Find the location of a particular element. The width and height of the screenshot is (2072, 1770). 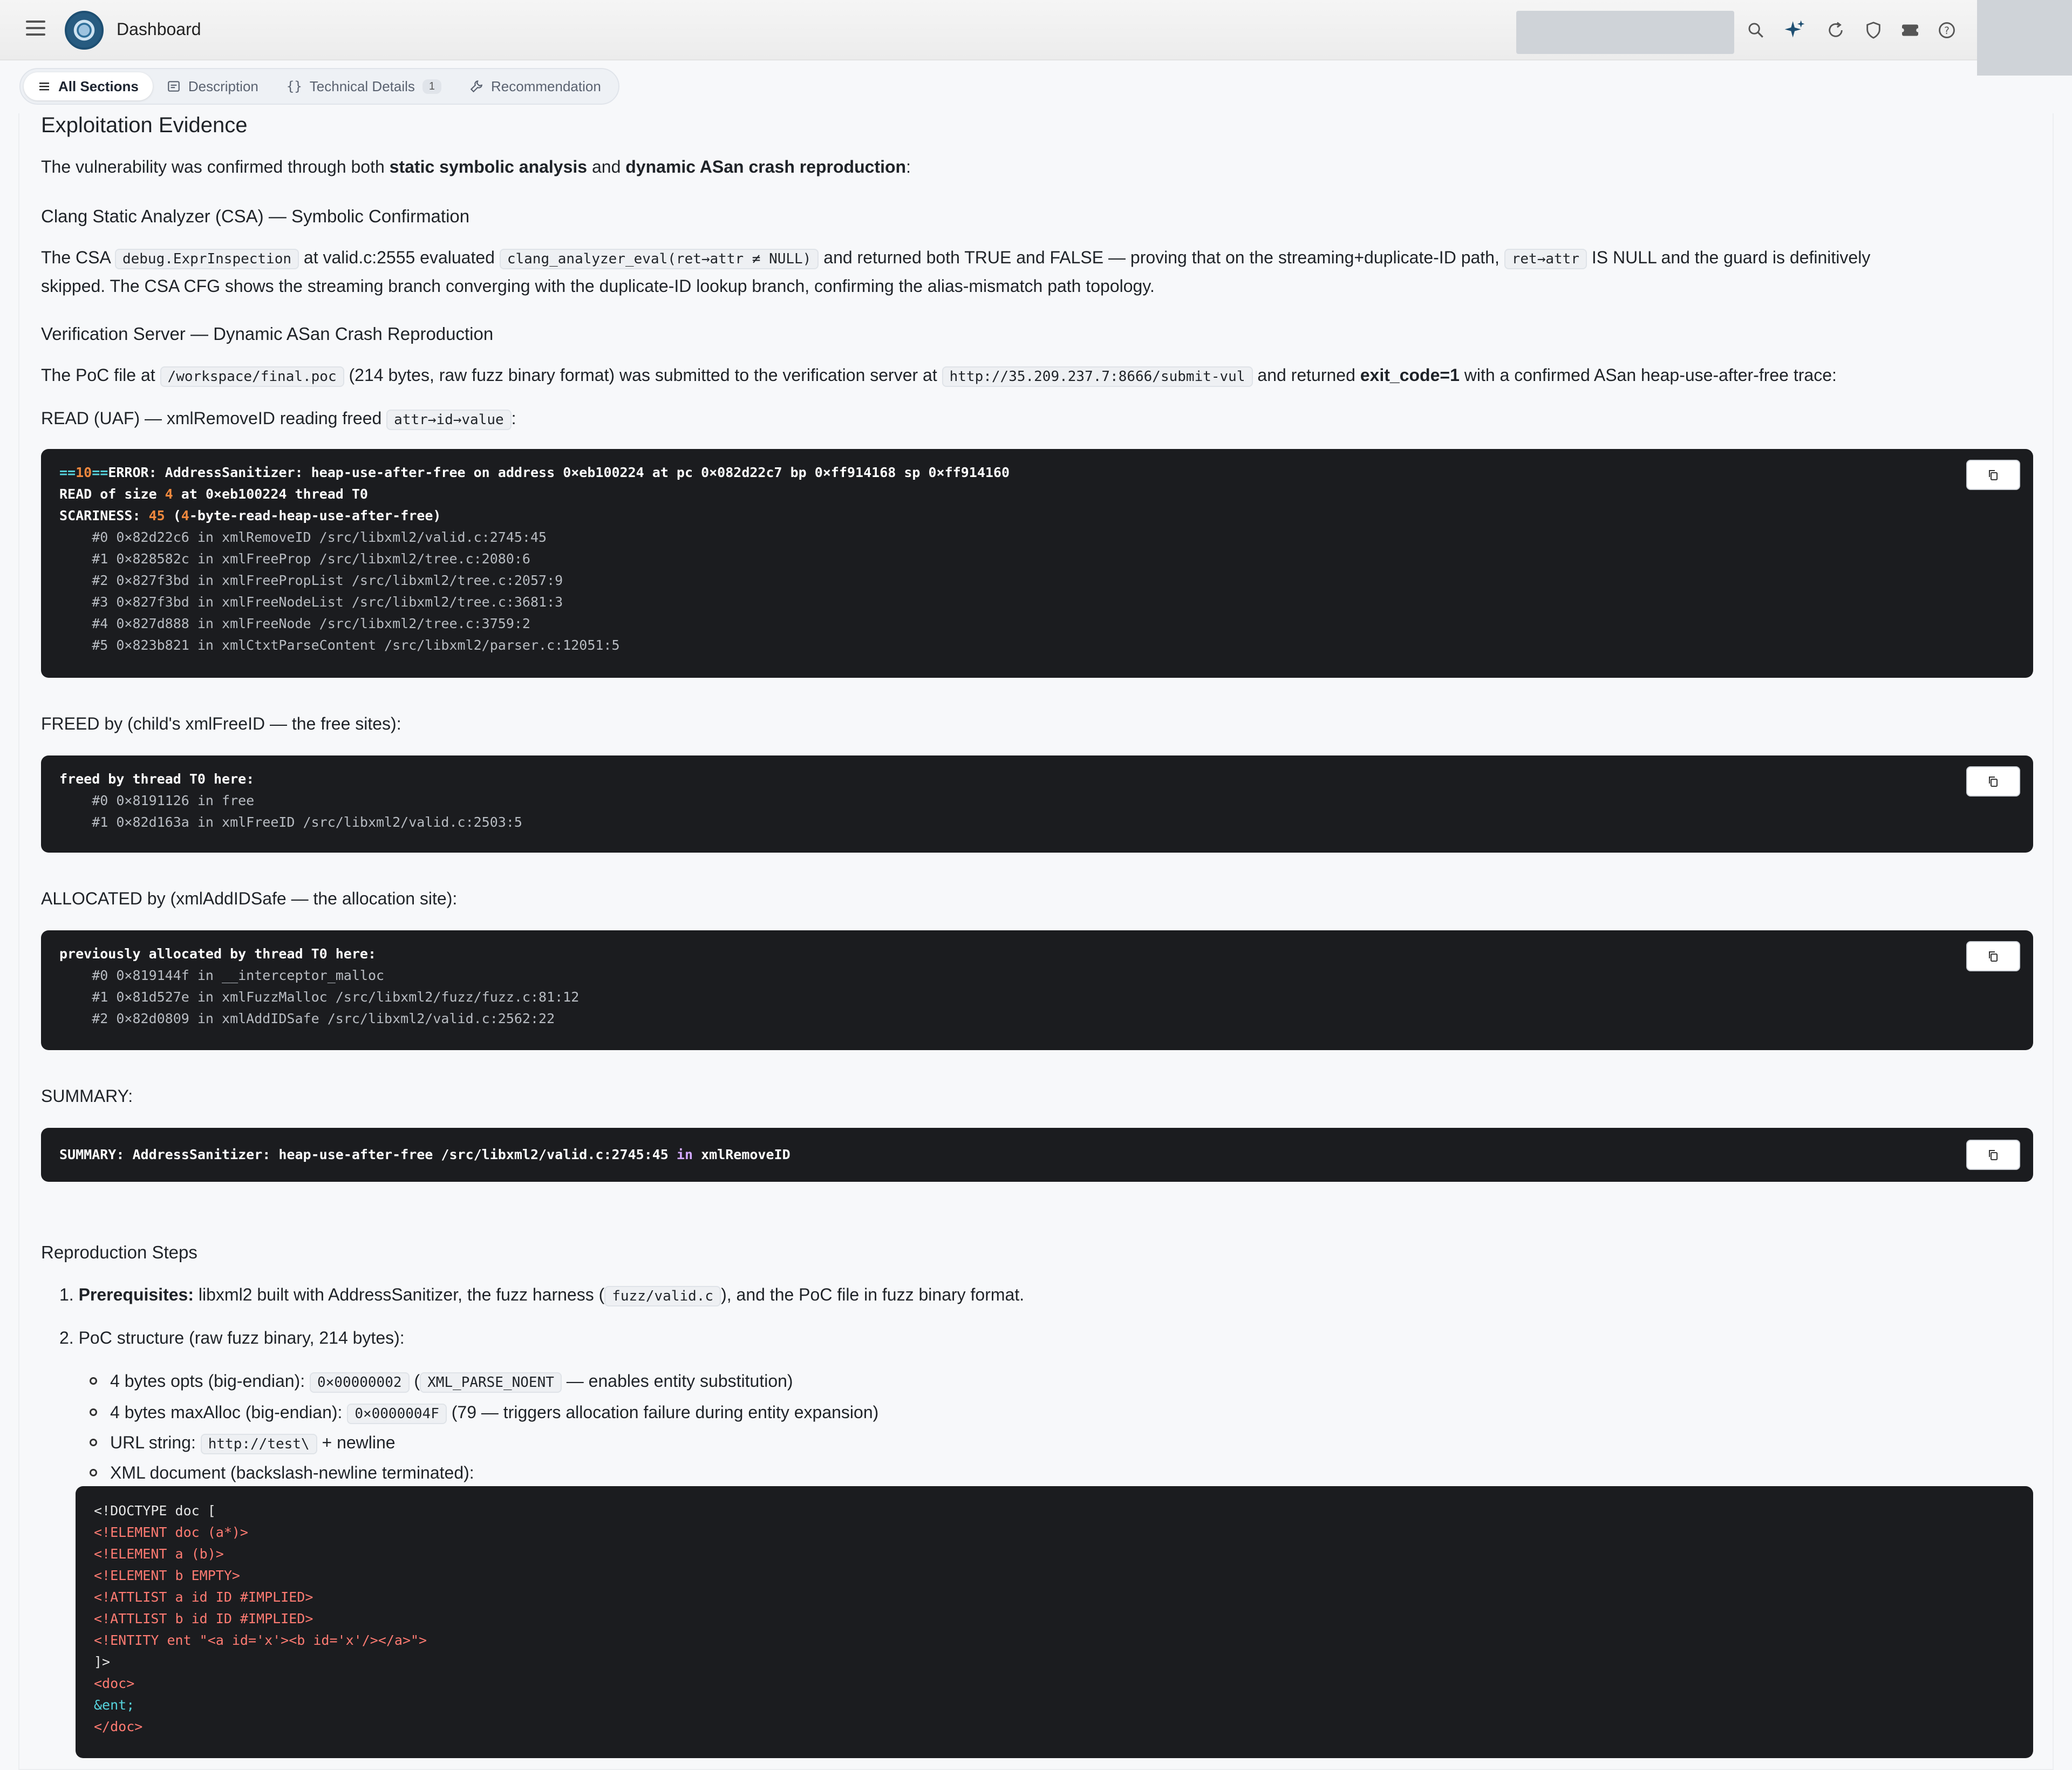

tab-technical-details: {} Technical Details 1 is located at coordinates (363, 86).